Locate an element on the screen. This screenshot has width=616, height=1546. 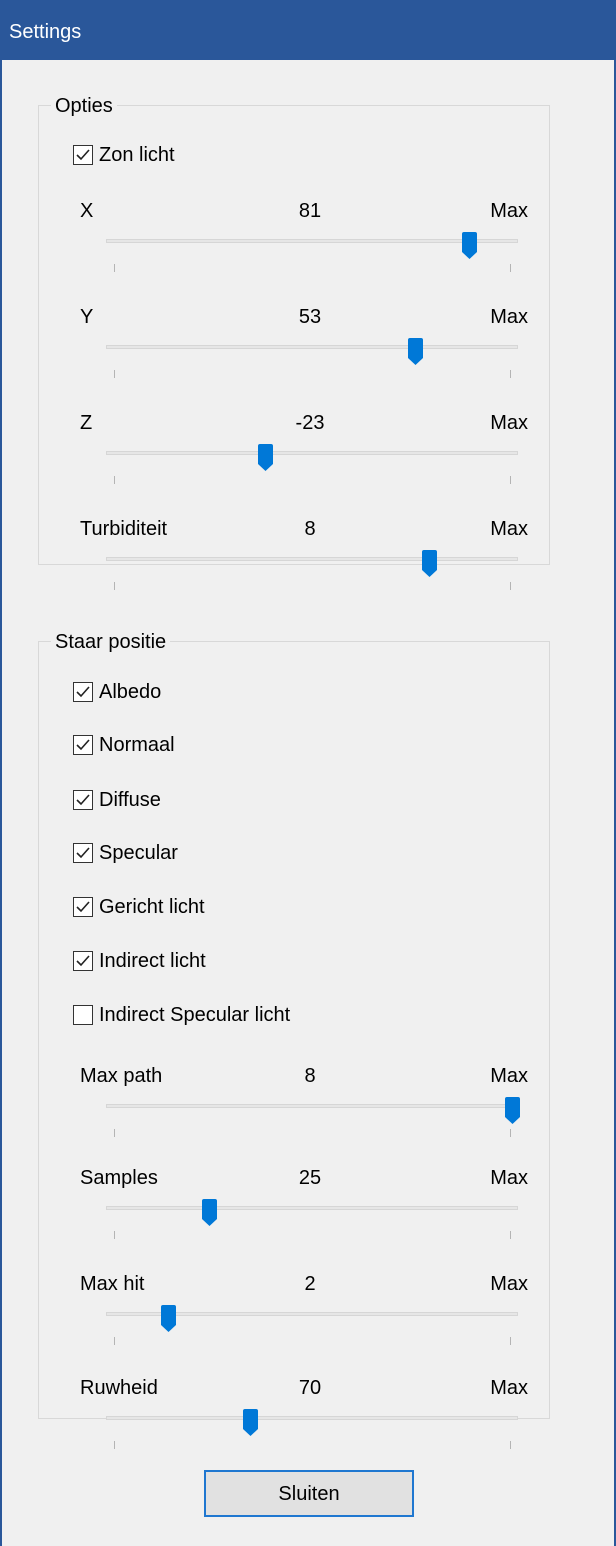
checkbox-staar-4: Gericht licht is located at coordinates (139, 907).